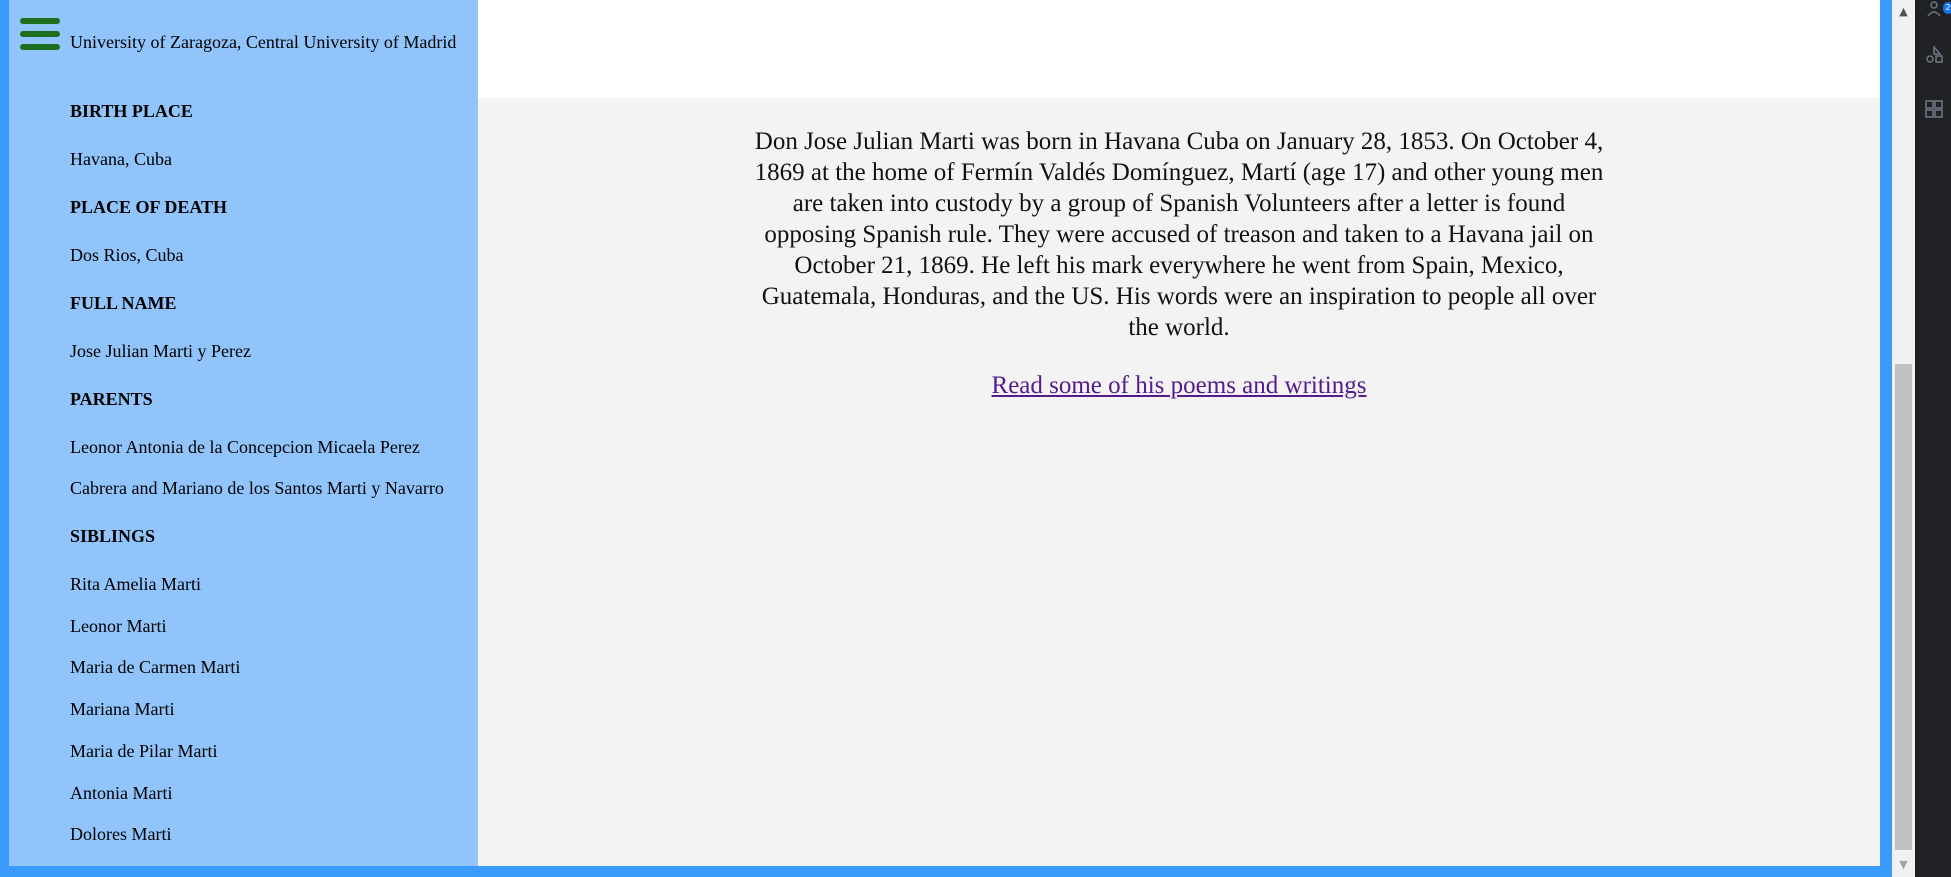  What do you see at coordinates (1886, 438) in the screenshot?
I see `frame-right-border` at bounding box center [1886, 438].